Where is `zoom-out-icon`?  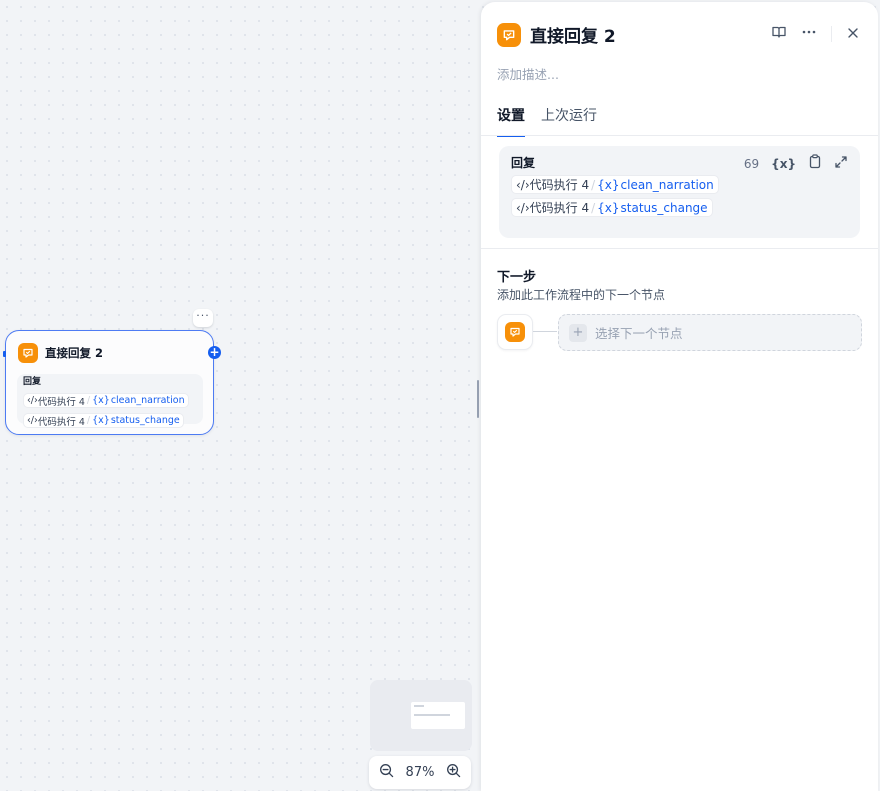
zoom-out-icon is located at coordinates (386, 772).